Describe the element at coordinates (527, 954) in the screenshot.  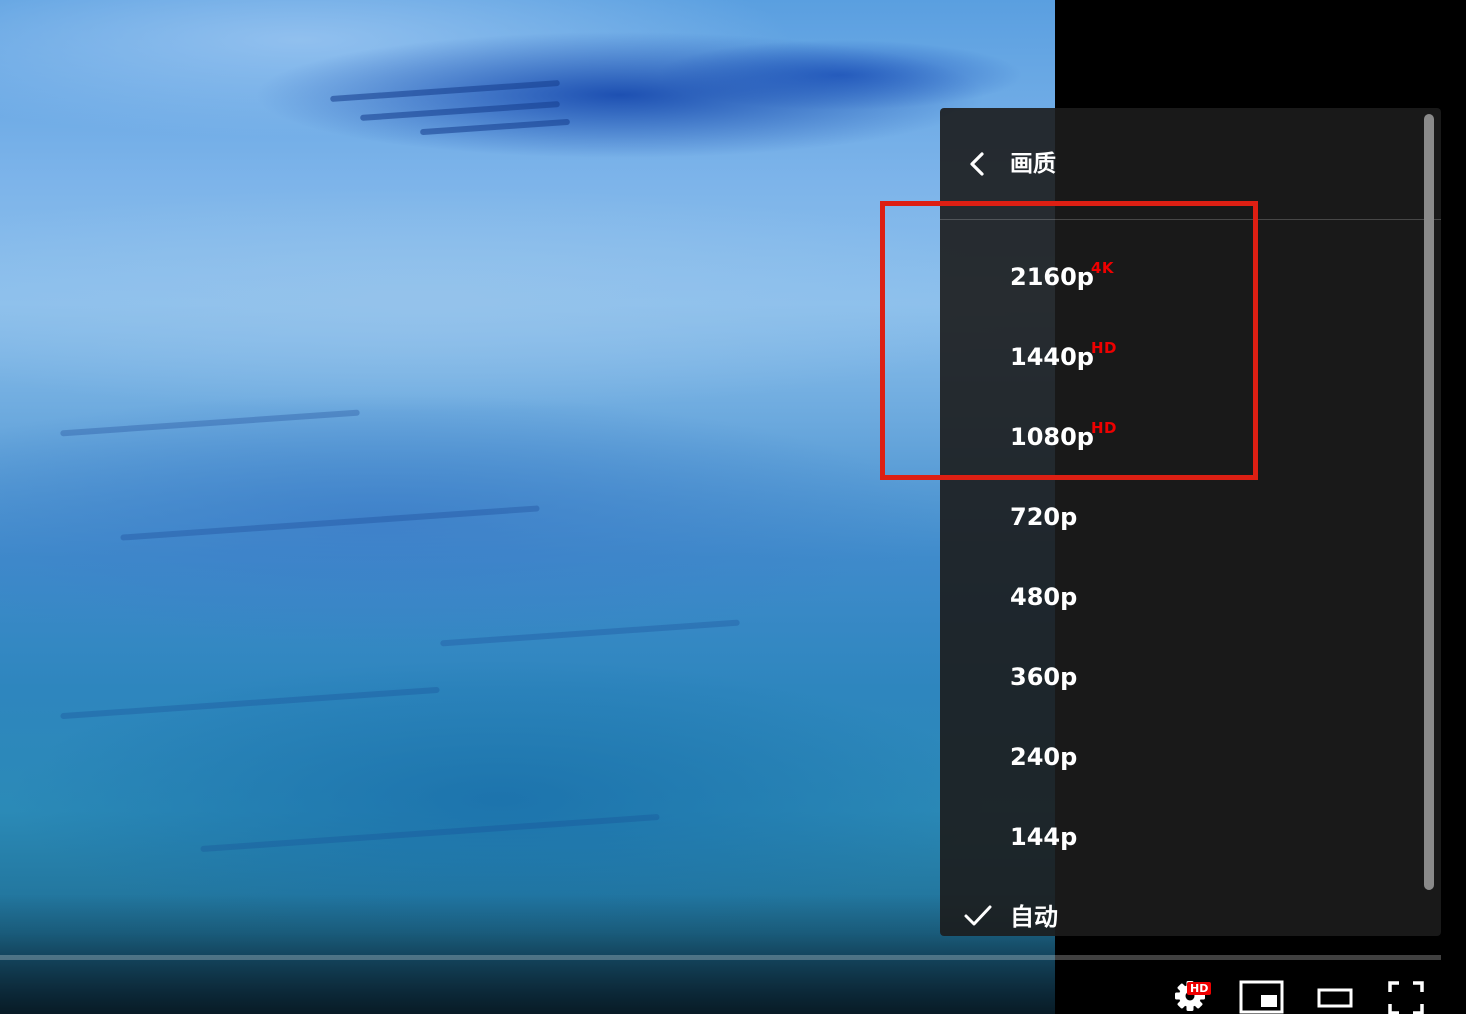
I see `controls-gradient` at that location.